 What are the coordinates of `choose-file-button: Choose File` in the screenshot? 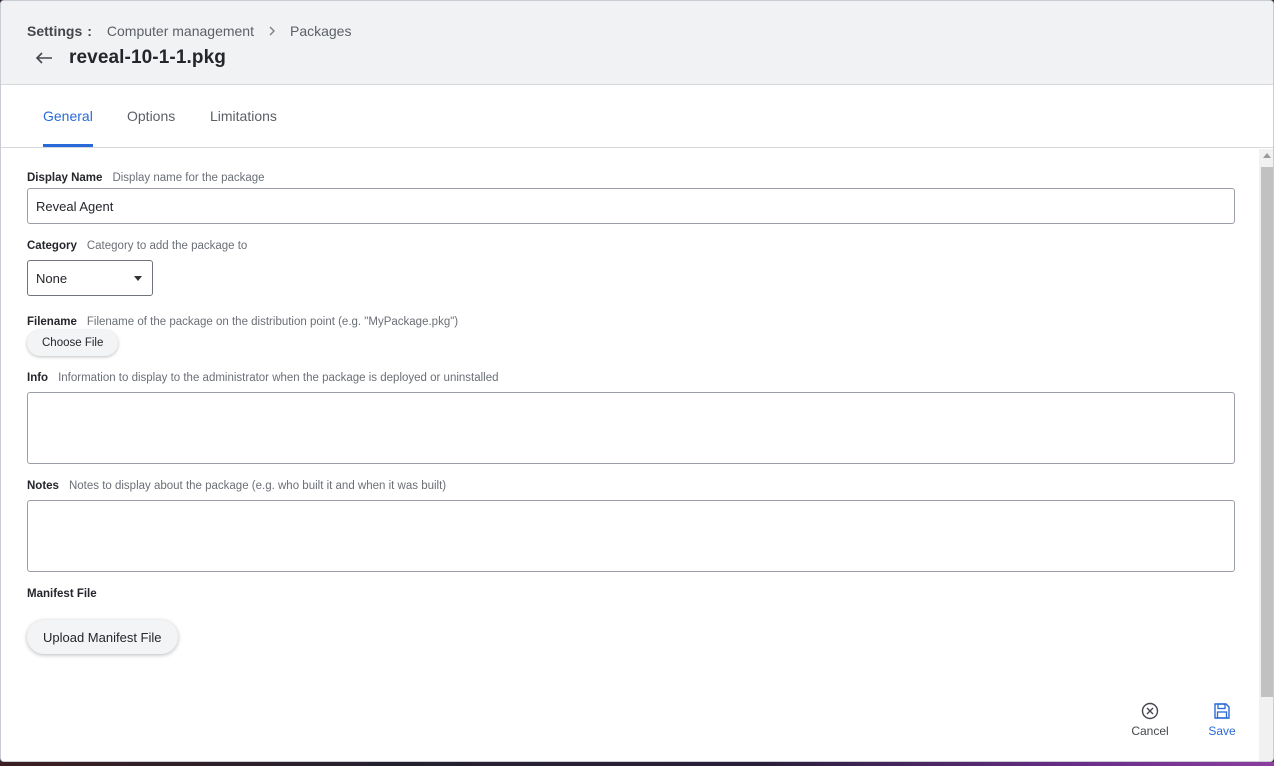 It's located at (73, 343).